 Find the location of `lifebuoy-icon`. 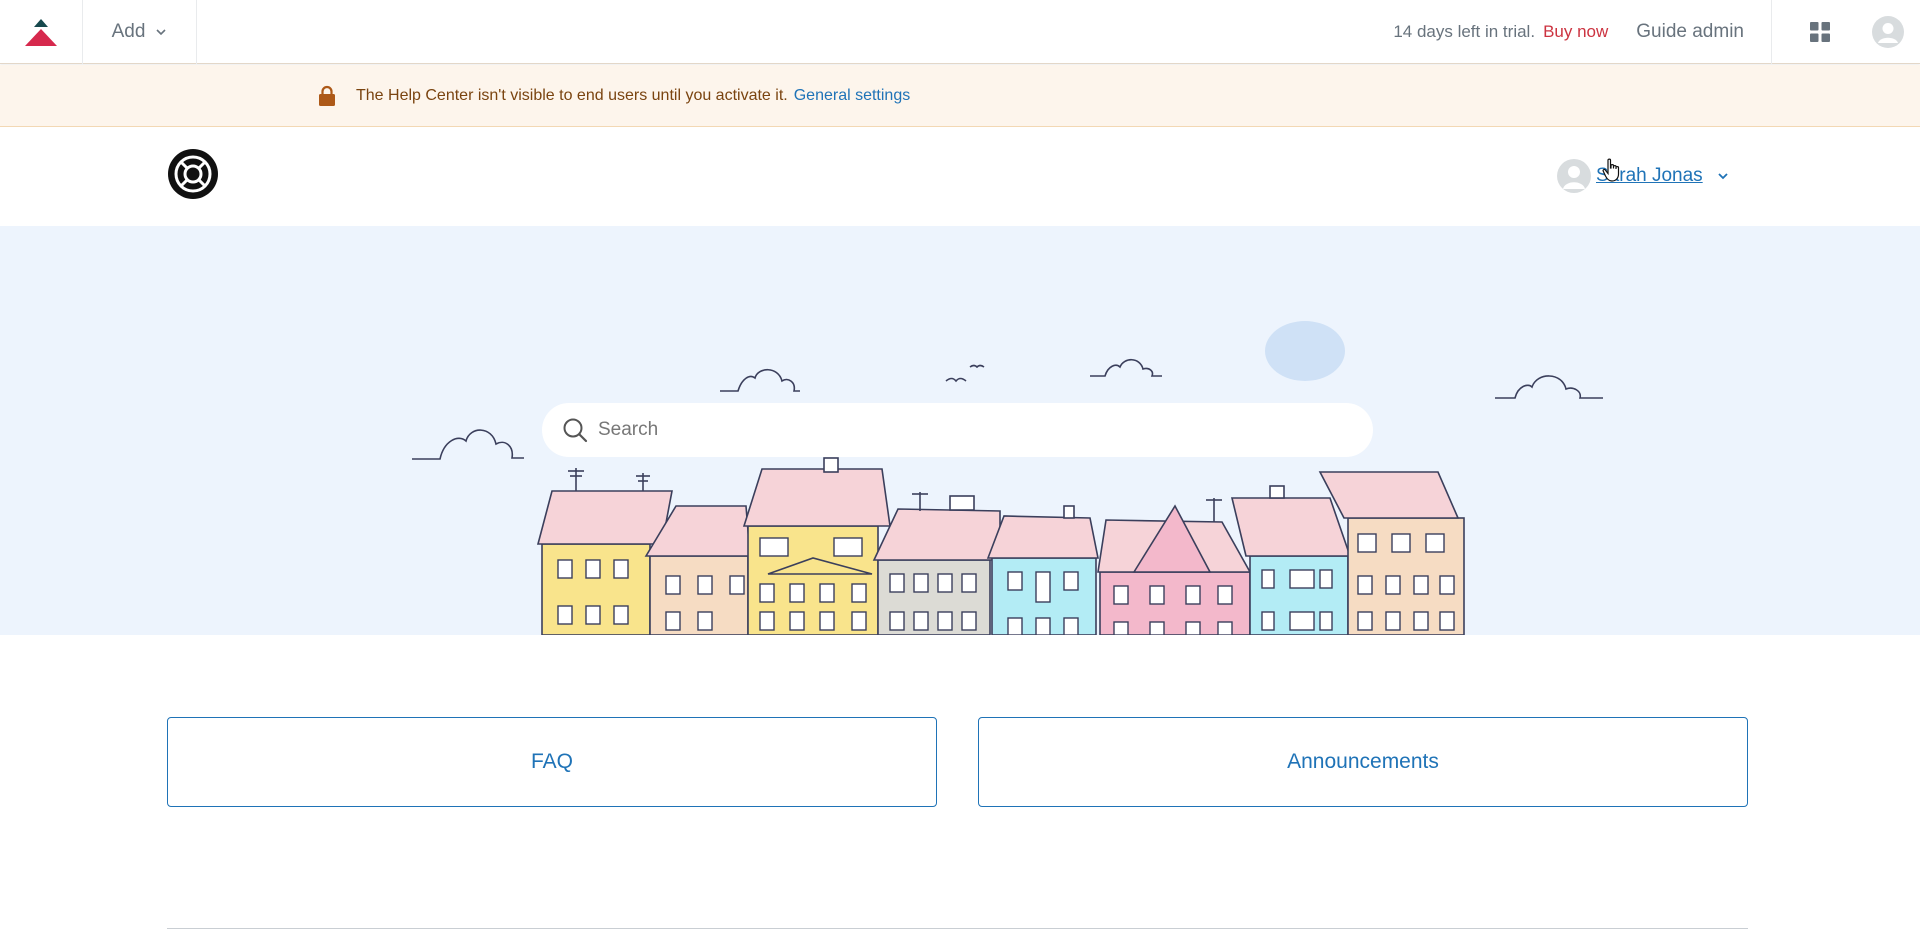

lifebuoy-icon is located at coordinates (193, 174).